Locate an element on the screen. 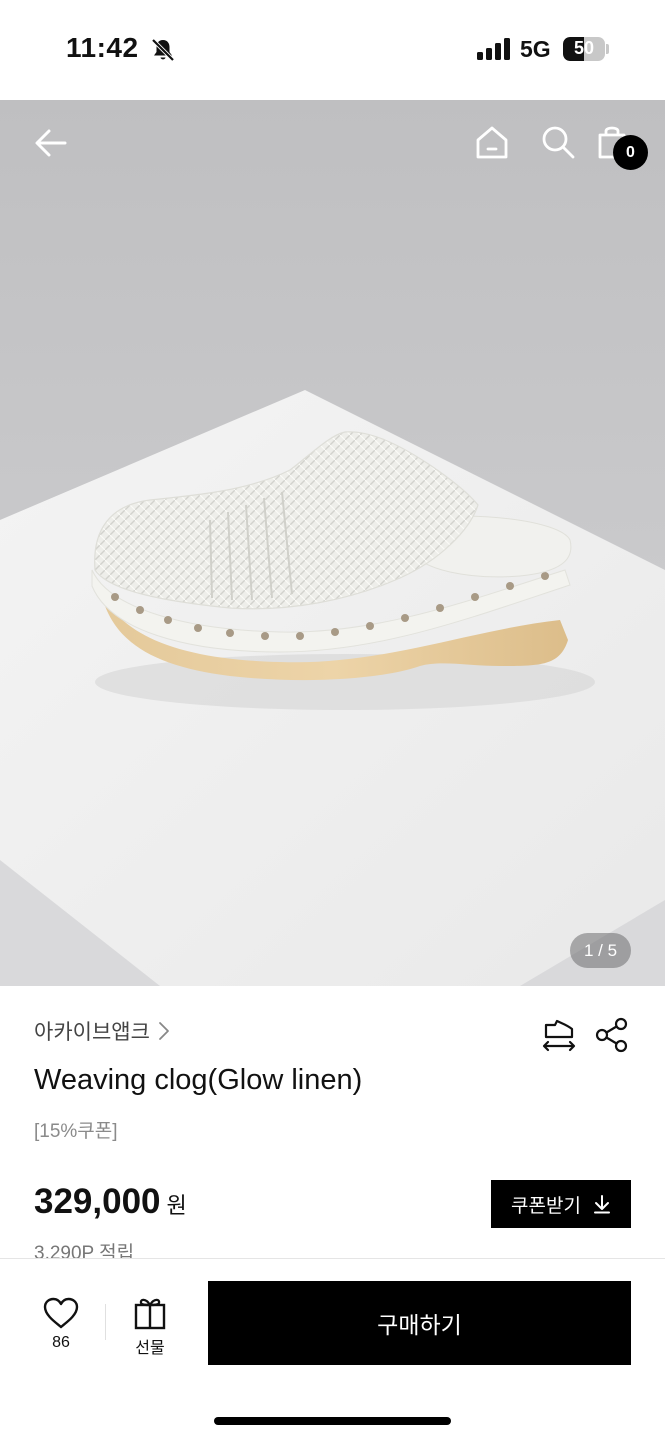 Image resolution: width=665 pixels, height=1440 pixels. image-counter: 1 / 5 is located at coordinates (600, 950).